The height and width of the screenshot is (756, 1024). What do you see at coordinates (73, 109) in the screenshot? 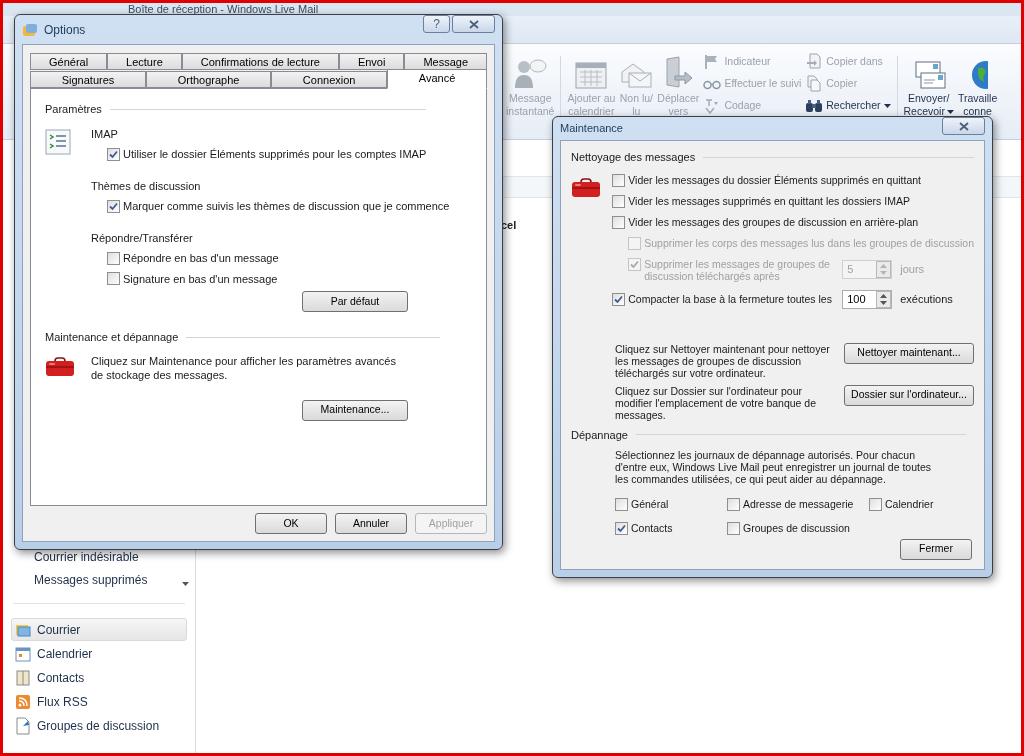
I see `section-heading: Paramètres` at bounding box center [73, 109].